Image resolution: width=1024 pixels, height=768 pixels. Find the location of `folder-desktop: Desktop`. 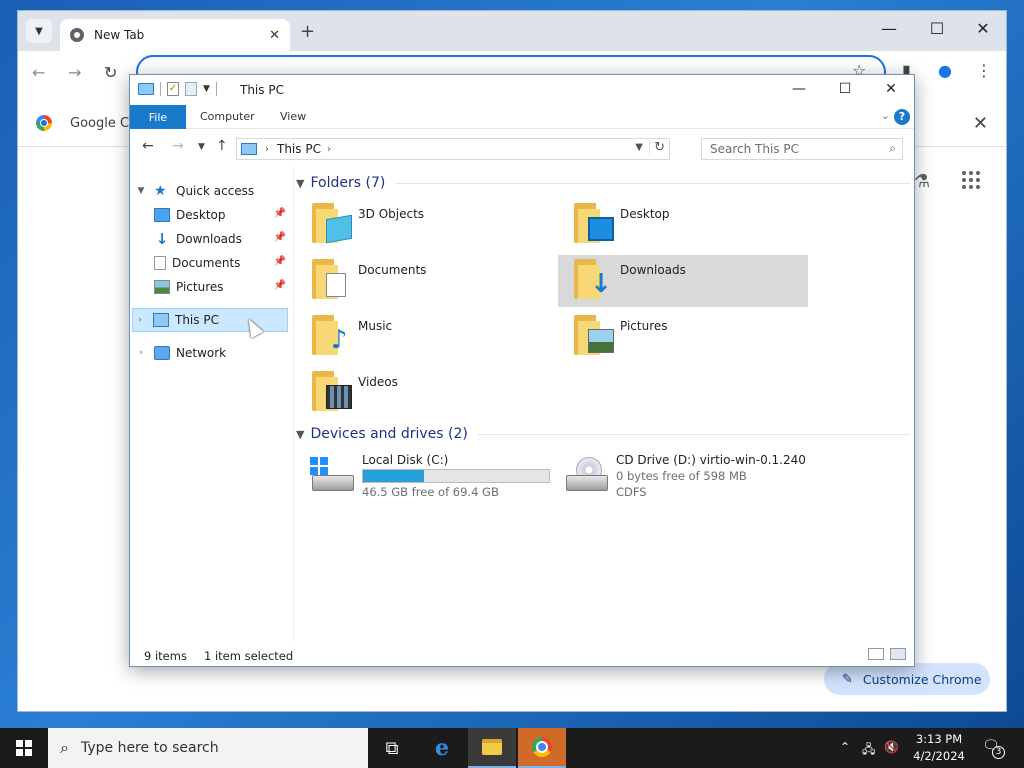

folder-desktop: Desktop is located at coordinates (683, 225).